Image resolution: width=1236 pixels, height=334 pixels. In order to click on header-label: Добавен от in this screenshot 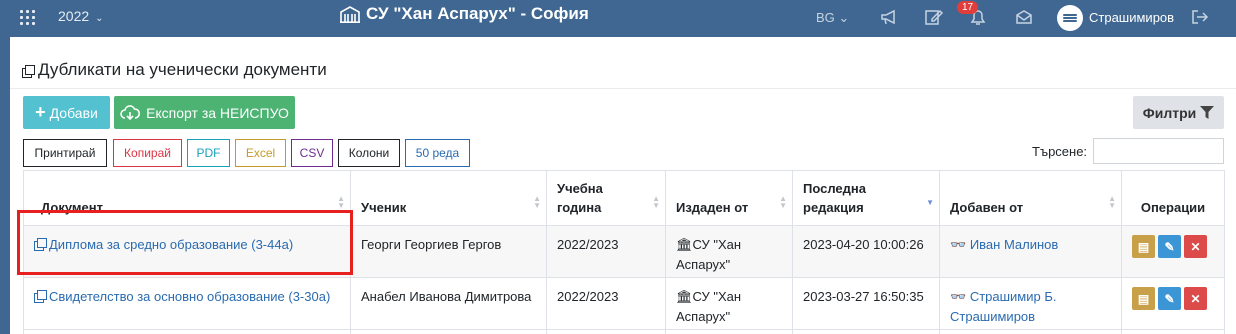, I will do `click(987, 208)`.